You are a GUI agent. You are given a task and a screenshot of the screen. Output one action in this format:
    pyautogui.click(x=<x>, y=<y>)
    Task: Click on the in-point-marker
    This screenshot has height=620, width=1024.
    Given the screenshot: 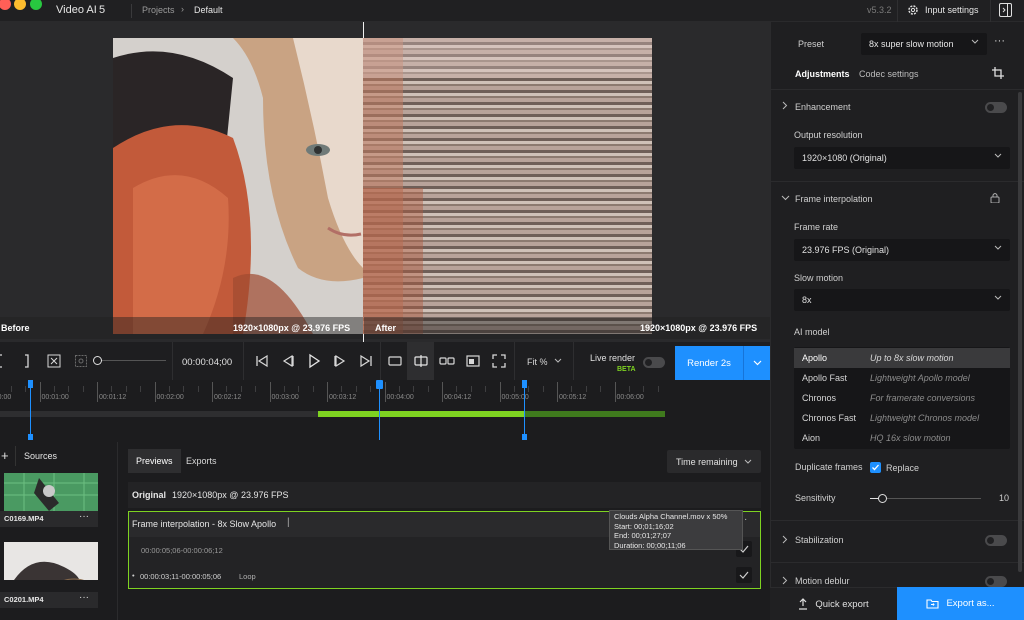 What is the action you would take?
    pyautogui.click(x=30, y=410)
    